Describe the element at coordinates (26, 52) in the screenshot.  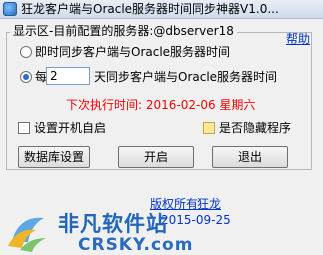
I see `realtime-sync-radio` at that location.